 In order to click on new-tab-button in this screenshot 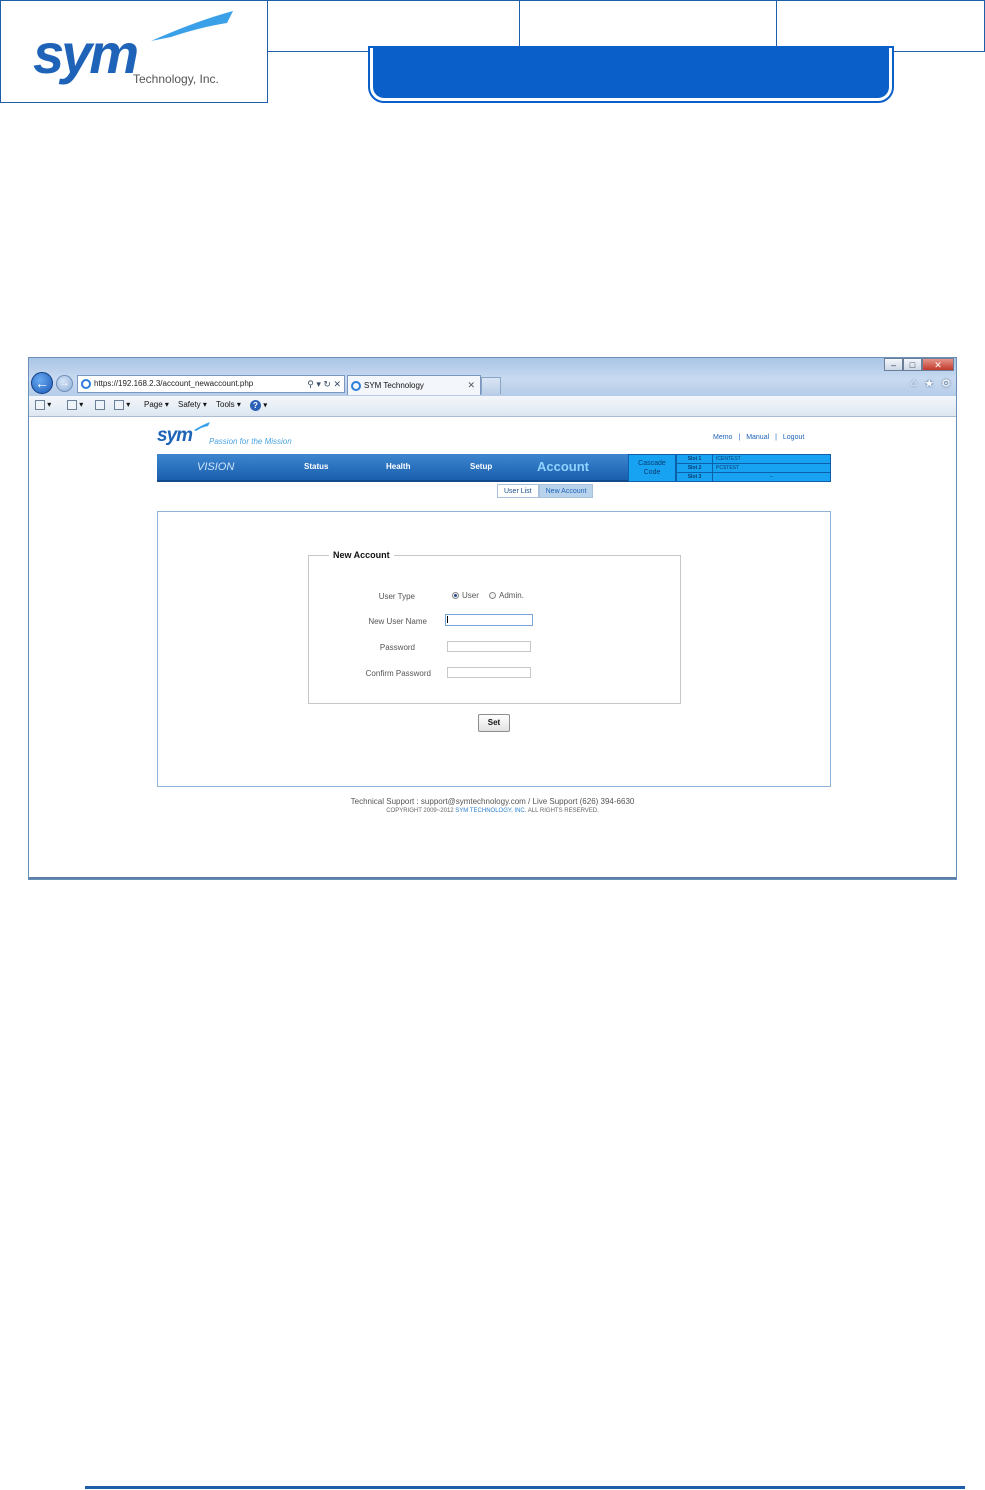, I will do `click(491, 385)`.